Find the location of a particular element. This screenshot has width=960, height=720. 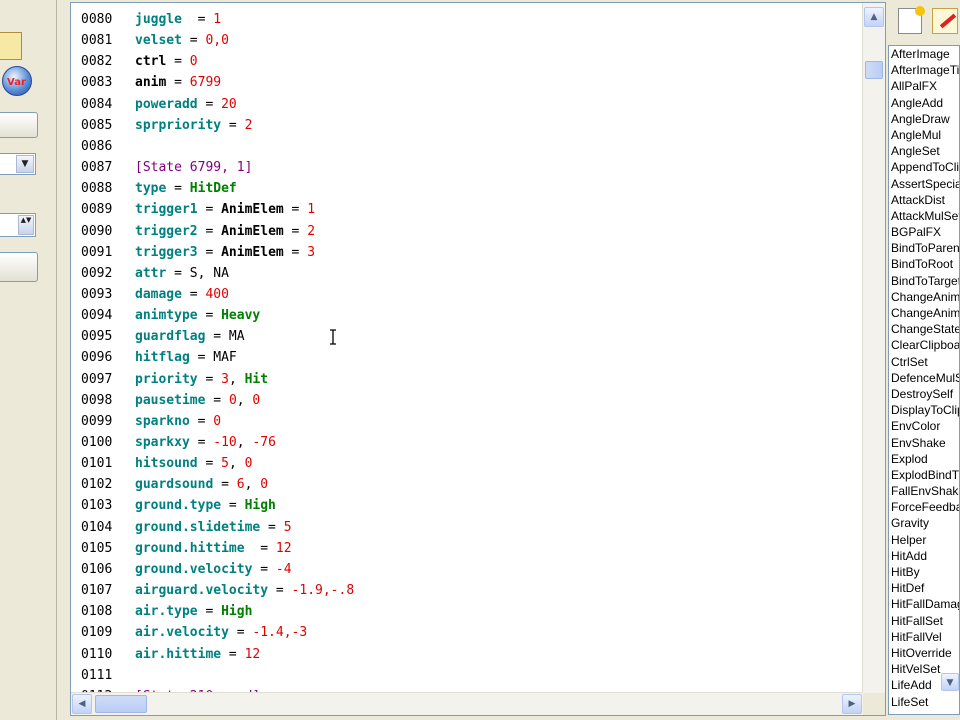

command-list-item: LifeSet is located at coordinates (924, 702).